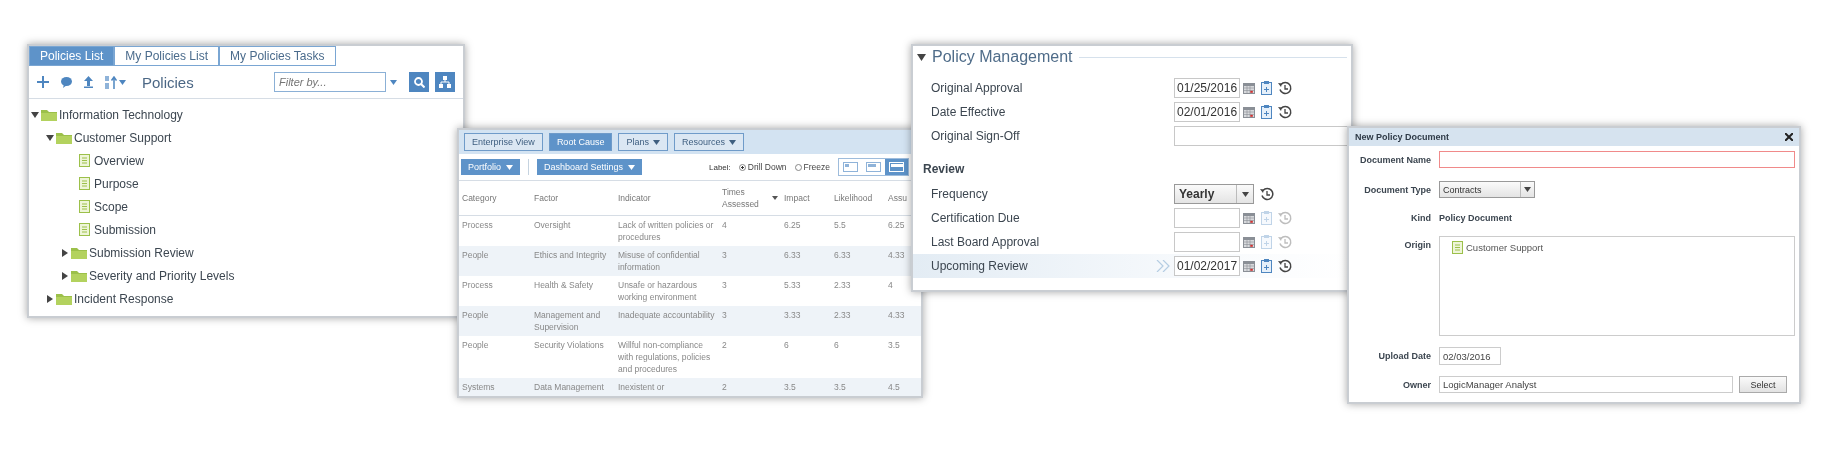  I want to click on text-field, so click(1617, 159).